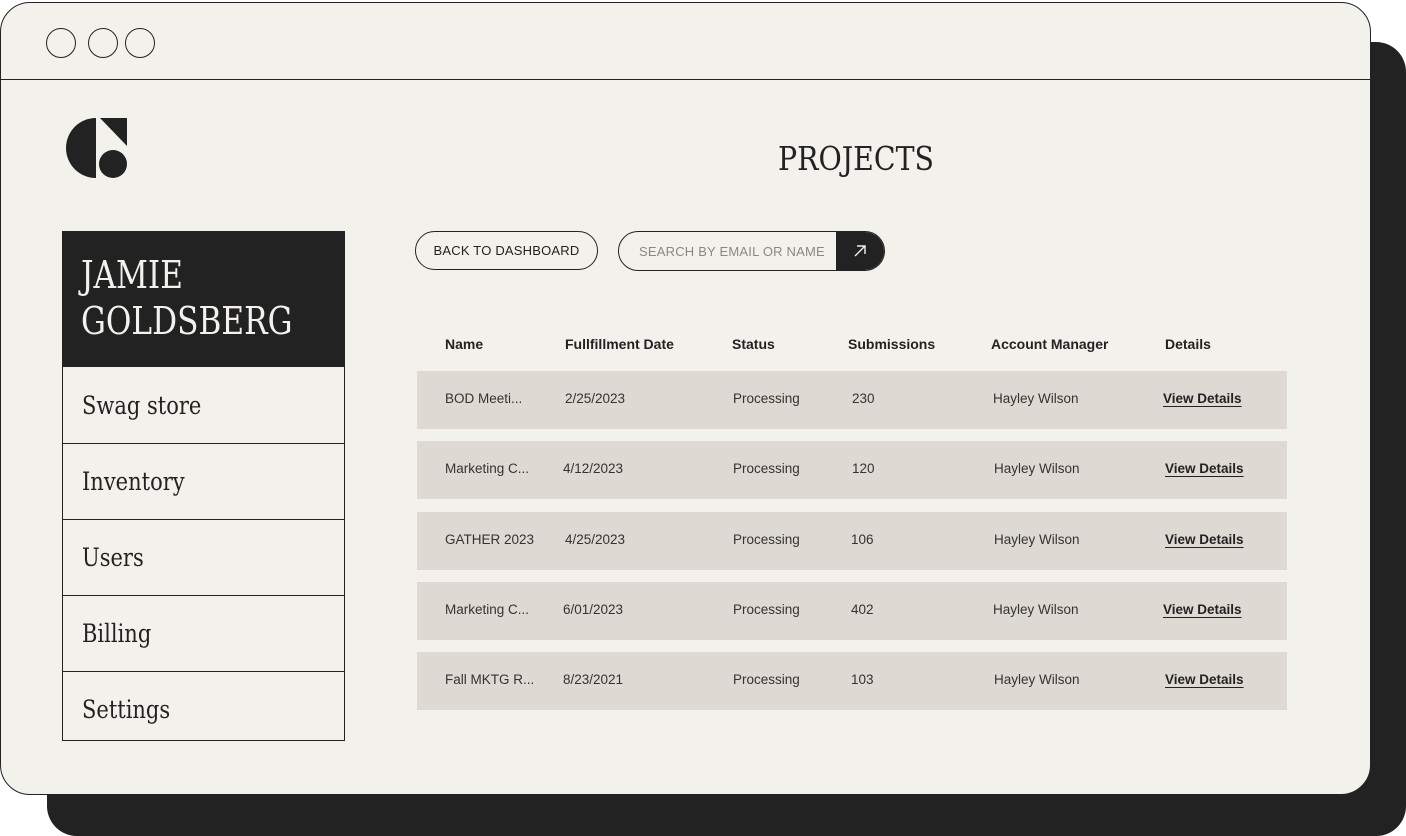 The image size is (1406, 836). What do you see at coordinates (862, 609) in the screenshot?
I see `cell-submissions: 402` at bounding box center [862, 609].